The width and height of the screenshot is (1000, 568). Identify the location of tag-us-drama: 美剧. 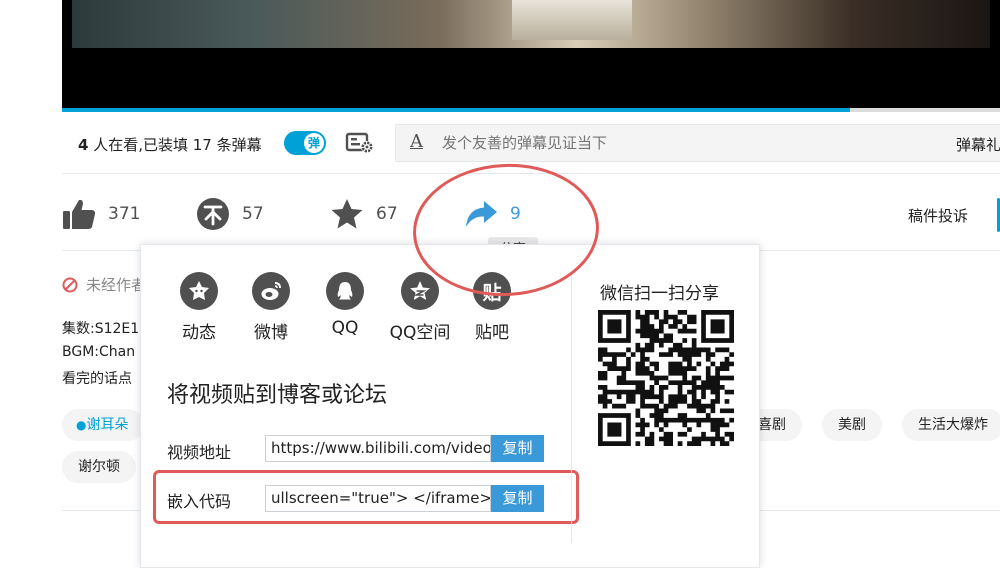
(852, 425).